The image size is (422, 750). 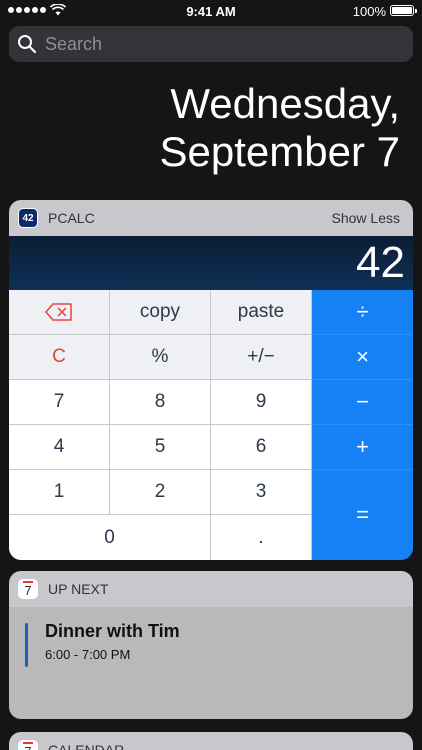 What do you see at coordinates (160, 447) in the screenshot?
I see `digit-5-button: 5` at bounding box center [160, 447].